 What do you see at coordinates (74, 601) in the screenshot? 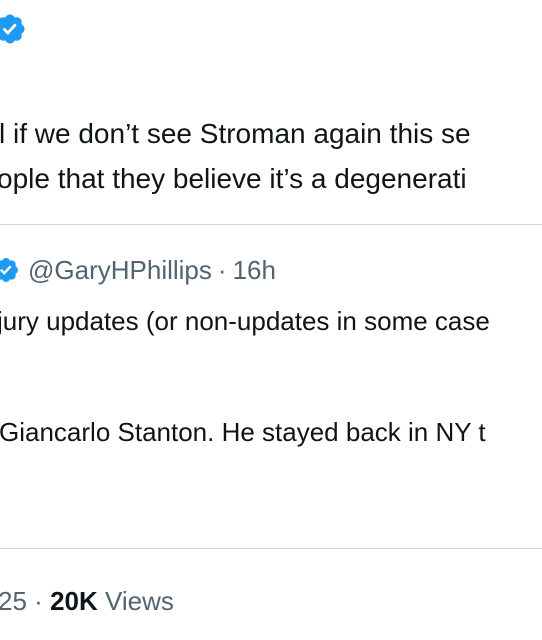
I see `views-count: 20K` at bounding box center [74, 601].